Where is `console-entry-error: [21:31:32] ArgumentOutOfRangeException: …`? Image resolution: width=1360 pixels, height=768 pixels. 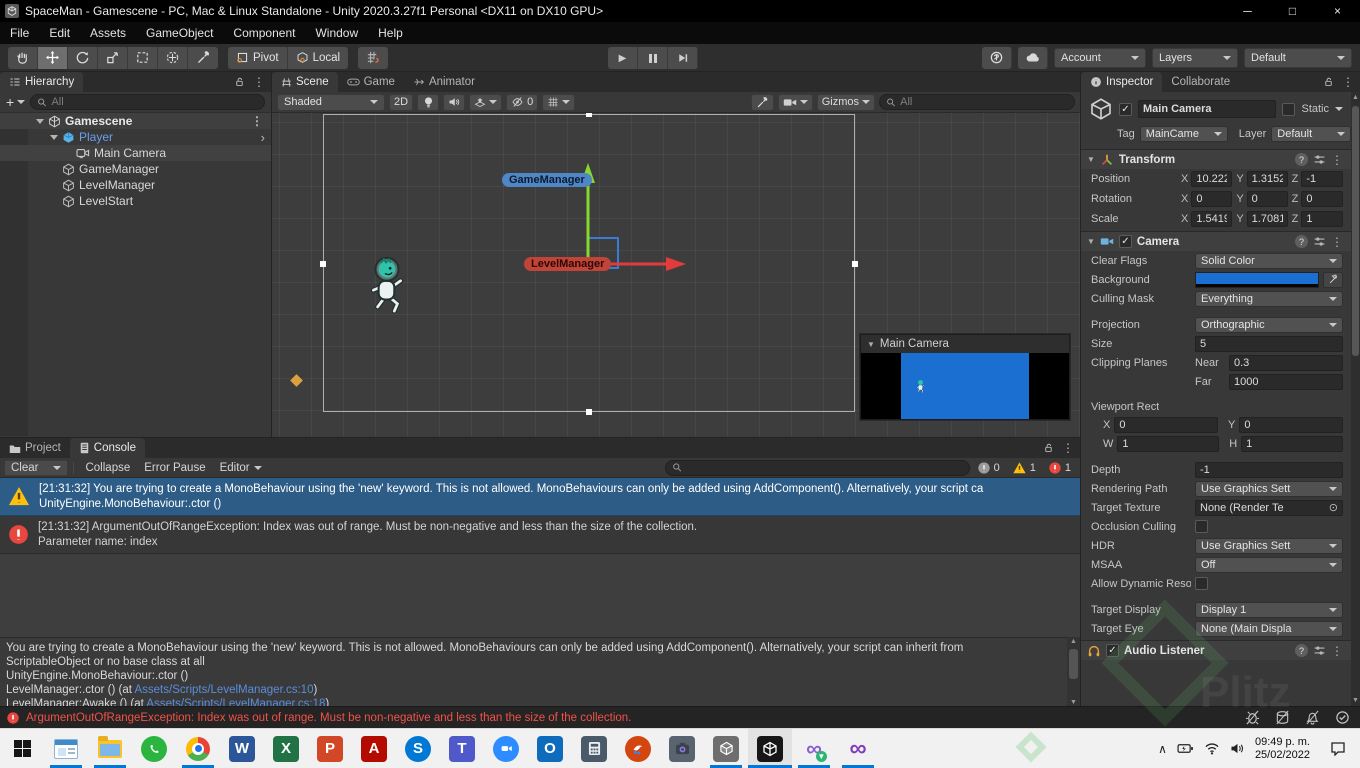 console-entry-error: [21:31:32] ArgumentOutOfRangeException: … is located at coordinates (540, 535).